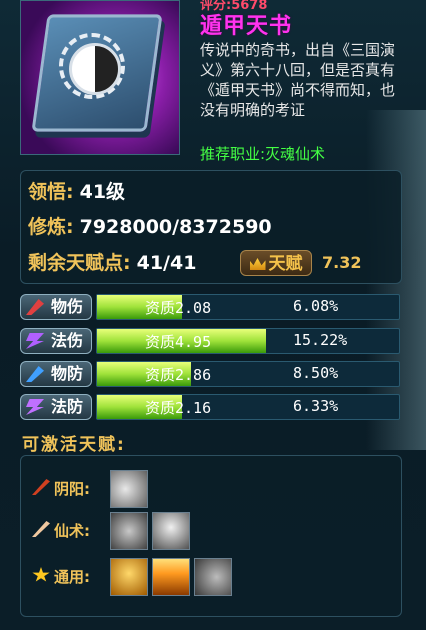 The width and height of the screenshot is (426, 630). Describe the element at coordinates (51, 227) in the screenshot. I see `cultivation-label: 修炼:` at that location.